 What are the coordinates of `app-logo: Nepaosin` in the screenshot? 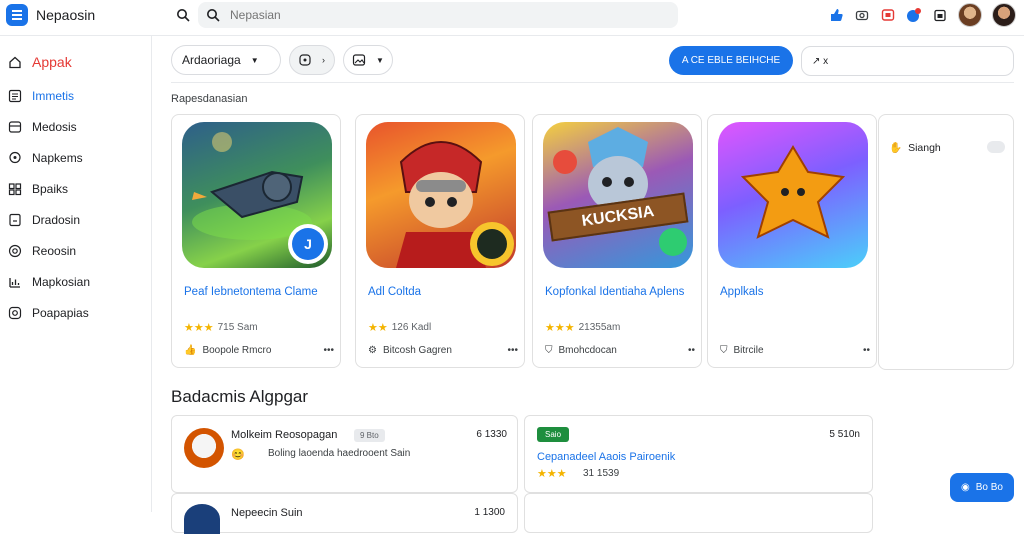 It's located at (50, 15).